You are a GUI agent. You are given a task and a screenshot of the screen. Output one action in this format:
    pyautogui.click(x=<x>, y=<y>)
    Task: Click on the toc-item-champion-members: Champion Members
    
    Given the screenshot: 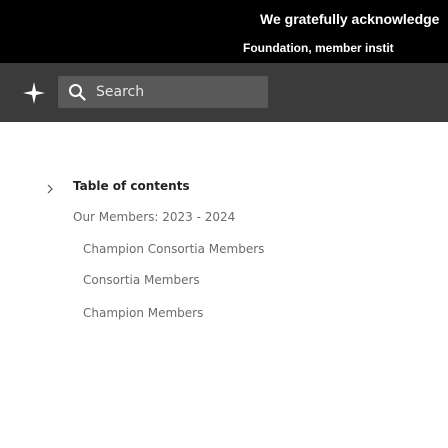 What is the action you would take?
    pyautogui.click(x=143, y=313)
    